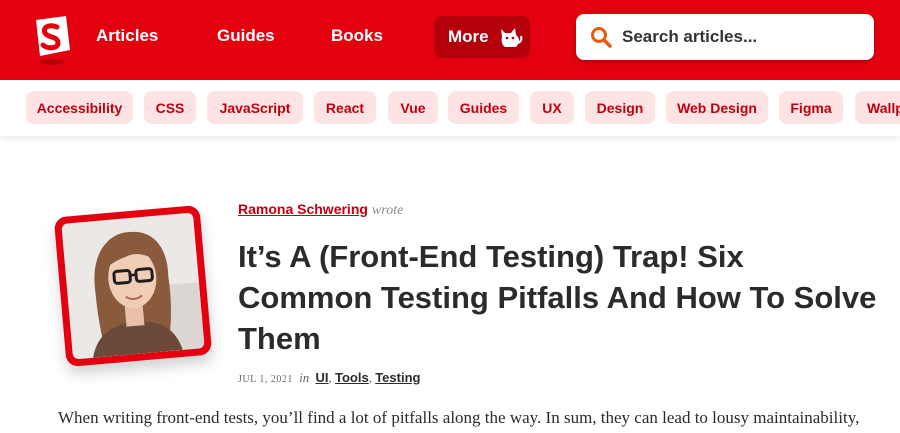  Describe the element at coordinates (468, 36) in the screenshot. I see `nav-more-label: More` at that location.